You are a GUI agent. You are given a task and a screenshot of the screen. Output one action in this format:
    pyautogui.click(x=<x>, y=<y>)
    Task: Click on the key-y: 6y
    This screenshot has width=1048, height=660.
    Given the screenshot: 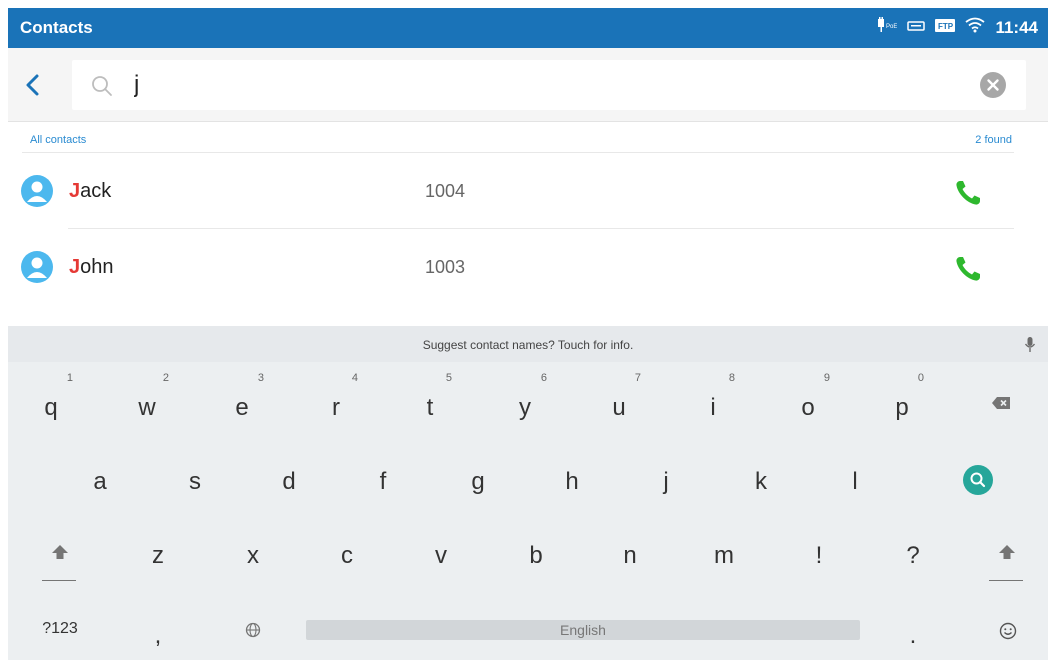 What is the action you would take?
    pyautogui.click(x=525, y=401)
    